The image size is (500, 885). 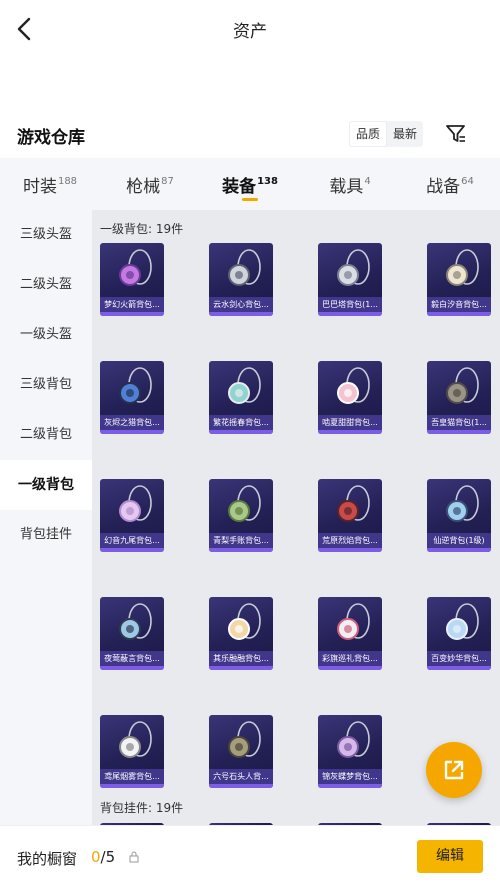 What do you see at coordinates (250, 32) in the screenshot?
I see `page-title: 资产` at bounding box center [250, 32].